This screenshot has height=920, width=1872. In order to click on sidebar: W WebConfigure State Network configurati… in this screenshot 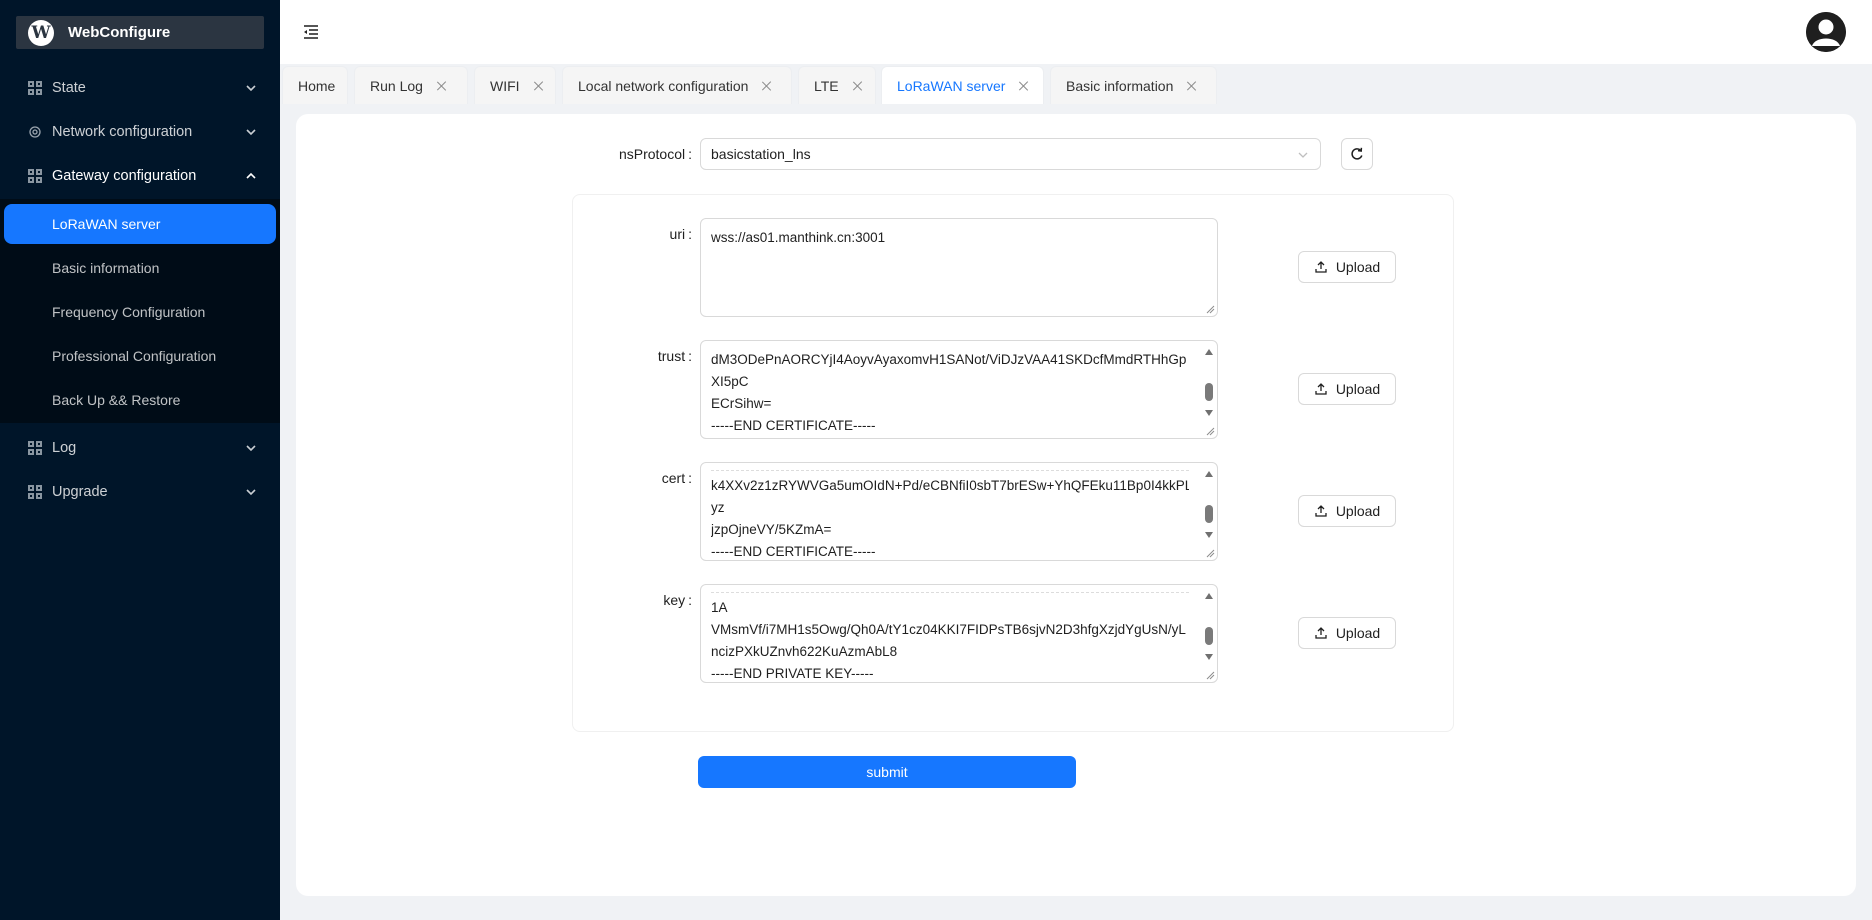, I will do `click(140, 460)`.